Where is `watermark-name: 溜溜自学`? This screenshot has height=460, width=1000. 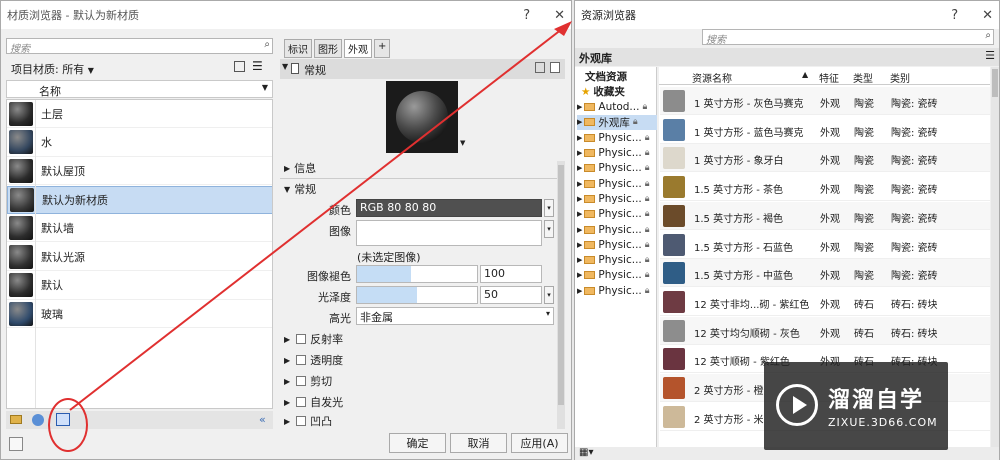
watermark-name: 溜溜自学 is located at coordinates (876, 400).